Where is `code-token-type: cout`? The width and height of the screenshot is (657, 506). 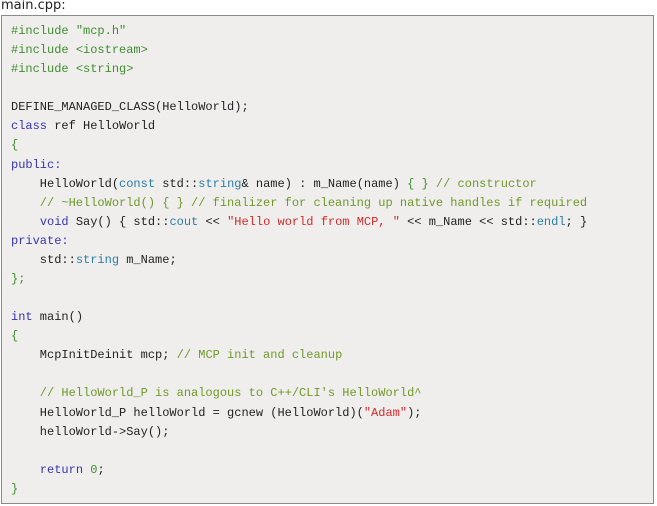
code-token-type: cout is located at coordinates (184, 221).